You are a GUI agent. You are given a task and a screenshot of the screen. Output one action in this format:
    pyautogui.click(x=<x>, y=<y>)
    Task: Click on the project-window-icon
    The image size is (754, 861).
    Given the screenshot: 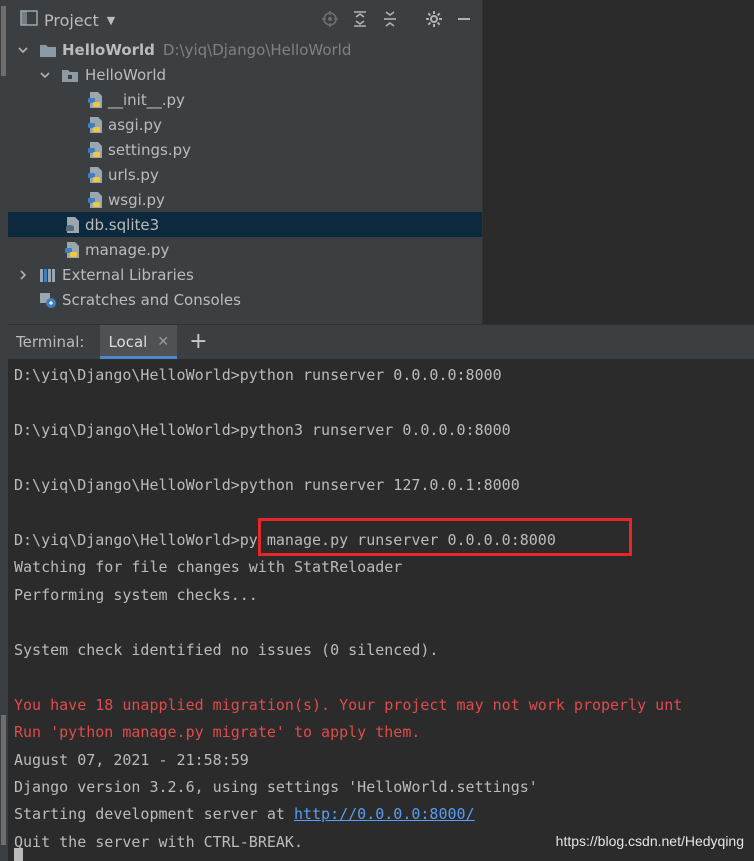 What is the action you would take?
    pyautogui.click(x=29, y=20)
    